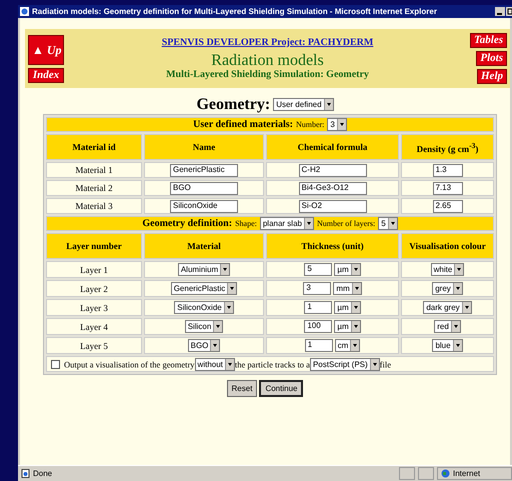 This screenshot has height=481, width=512. I want to click on section-title: User defined materials:, so click(243, 124).